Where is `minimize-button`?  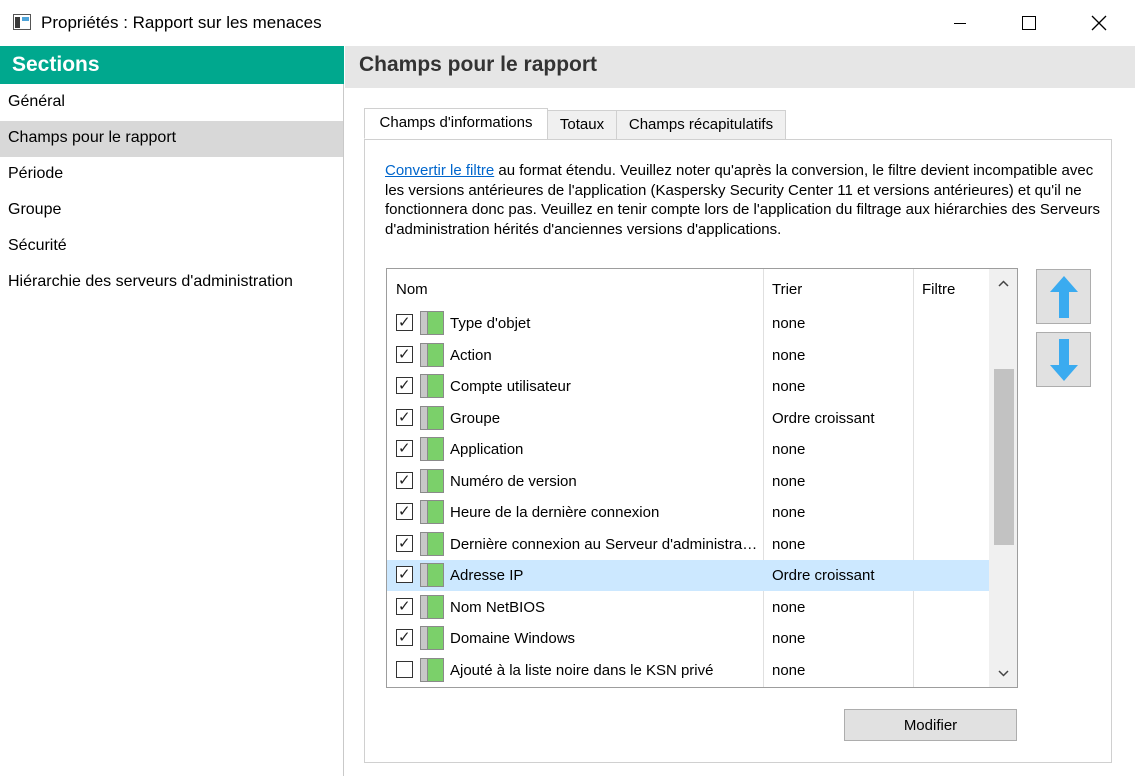
minimize-button is located at coordinates (960, 23).